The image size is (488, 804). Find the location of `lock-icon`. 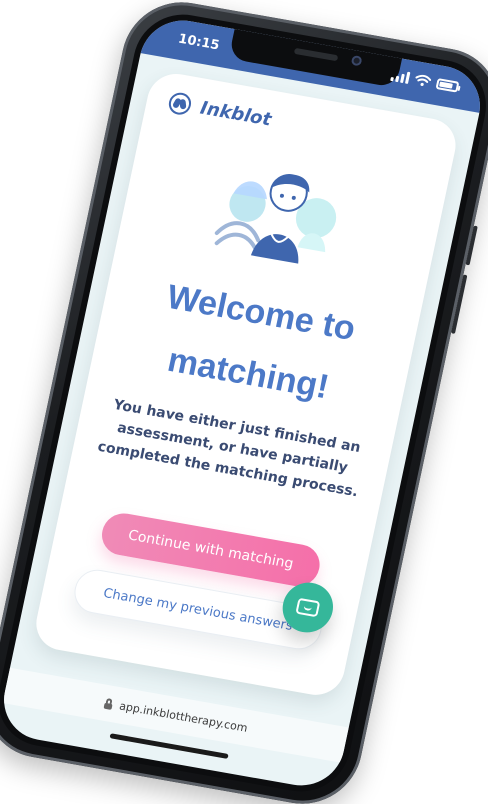

lock-icon is located at coordinates (109, 704).